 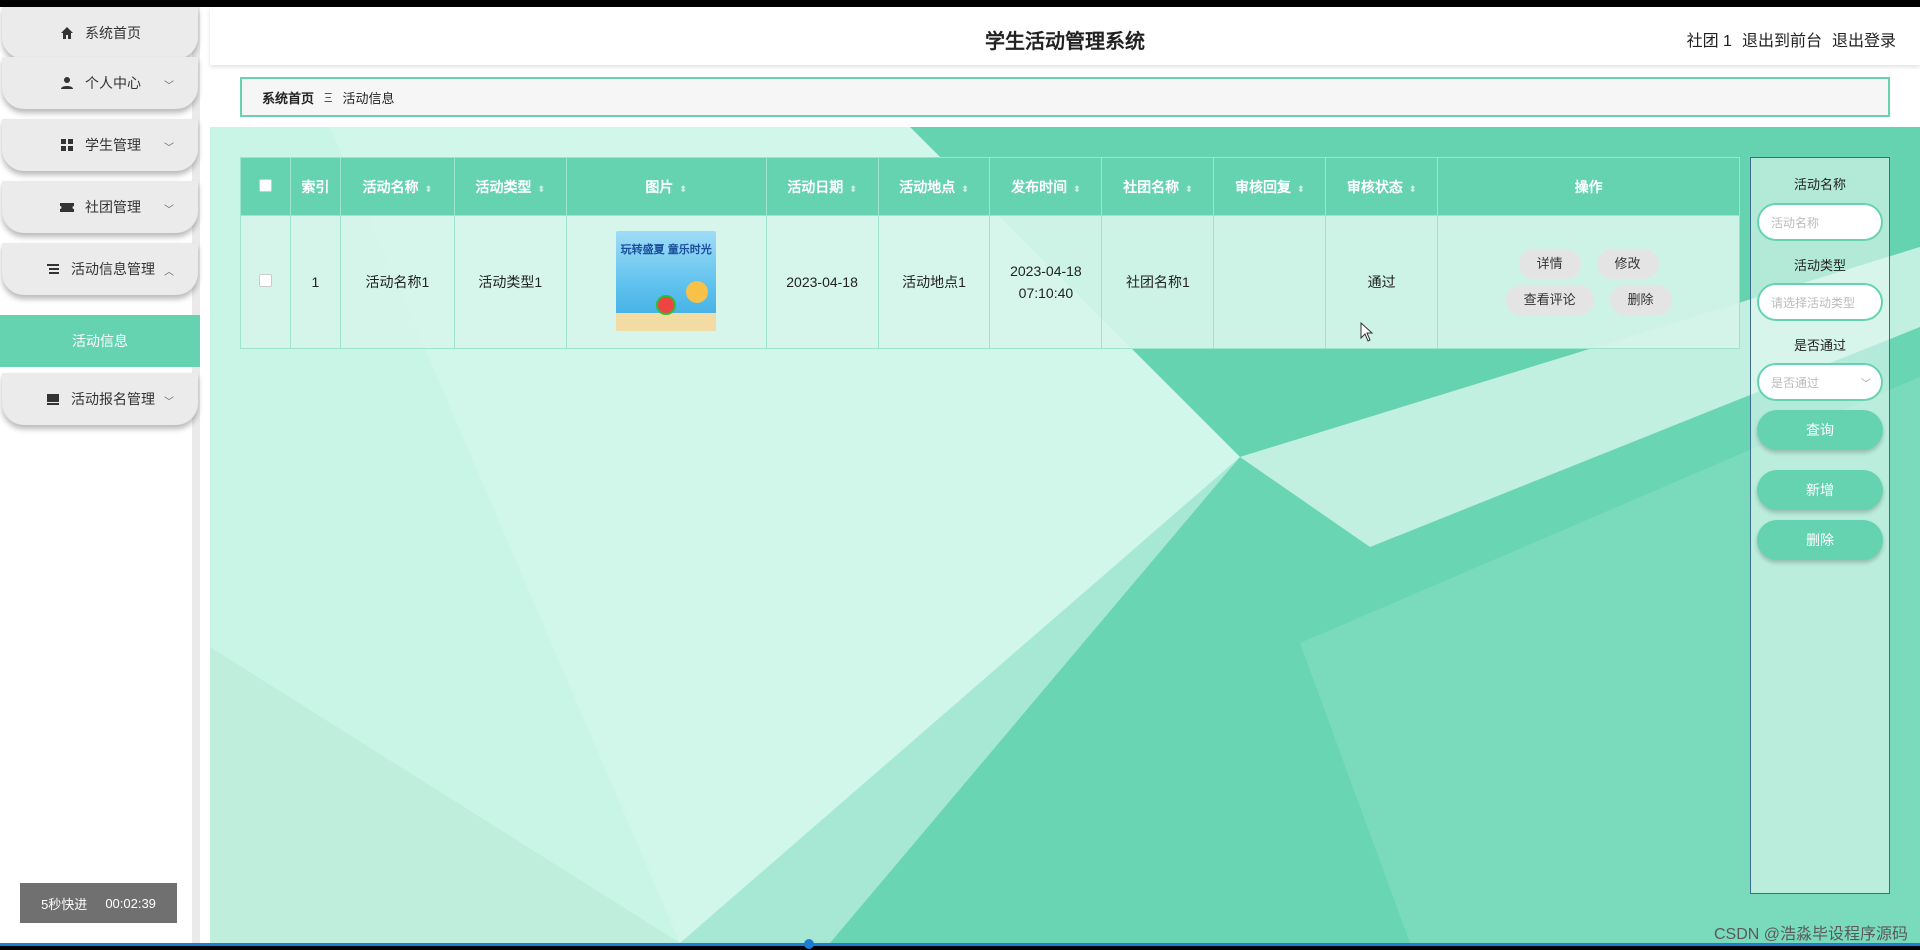 What do you see at coordinates (1046, 186) in the screenshot?
I see `column-header: 发布时间 ⬍` at bounding box center [1046, 186].